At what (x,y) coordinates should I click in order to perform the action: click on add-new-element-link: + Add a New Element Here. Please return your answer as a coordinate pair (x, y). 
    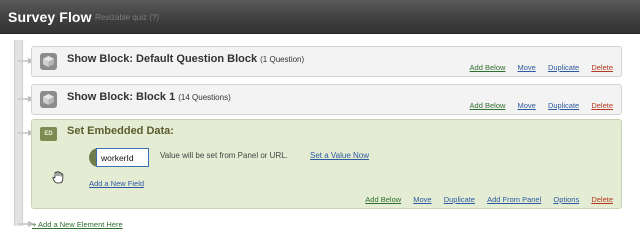
    Looking at the image, I should click on (77, 224).